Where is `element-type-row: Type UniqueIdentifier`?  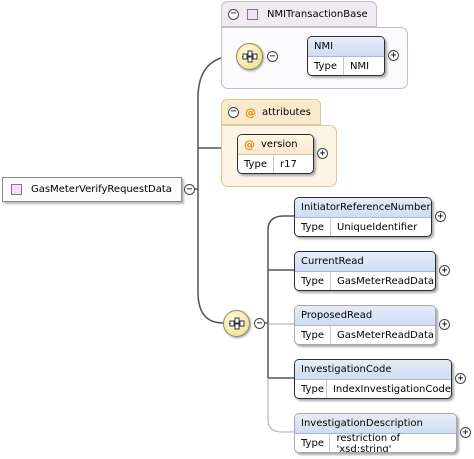 element-type-row: Type UniqueIdentifier is located at coordinates (363, 227).